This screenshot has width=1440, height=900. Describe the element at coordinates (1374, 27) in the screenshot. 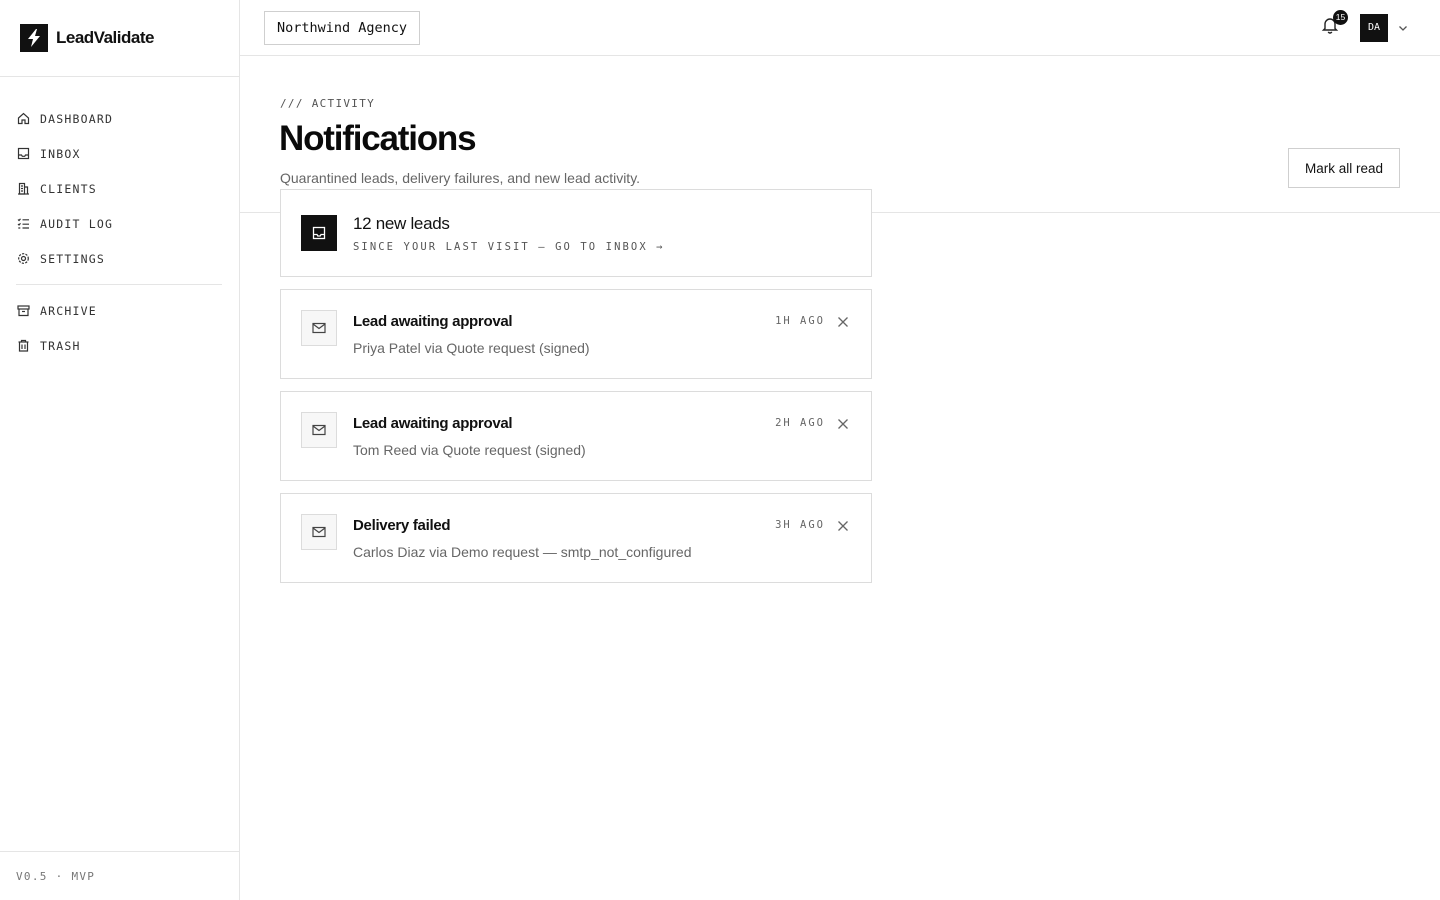

I see `avatar: DA` at that location.